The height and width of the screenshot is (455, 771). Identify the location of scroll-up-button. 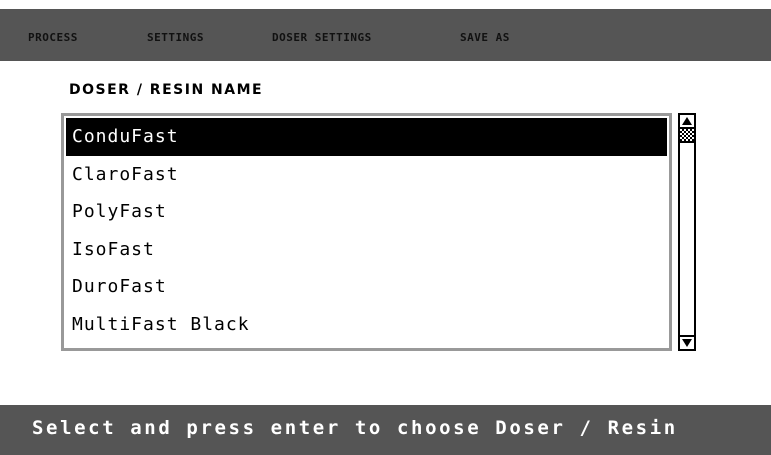
(687, 122).